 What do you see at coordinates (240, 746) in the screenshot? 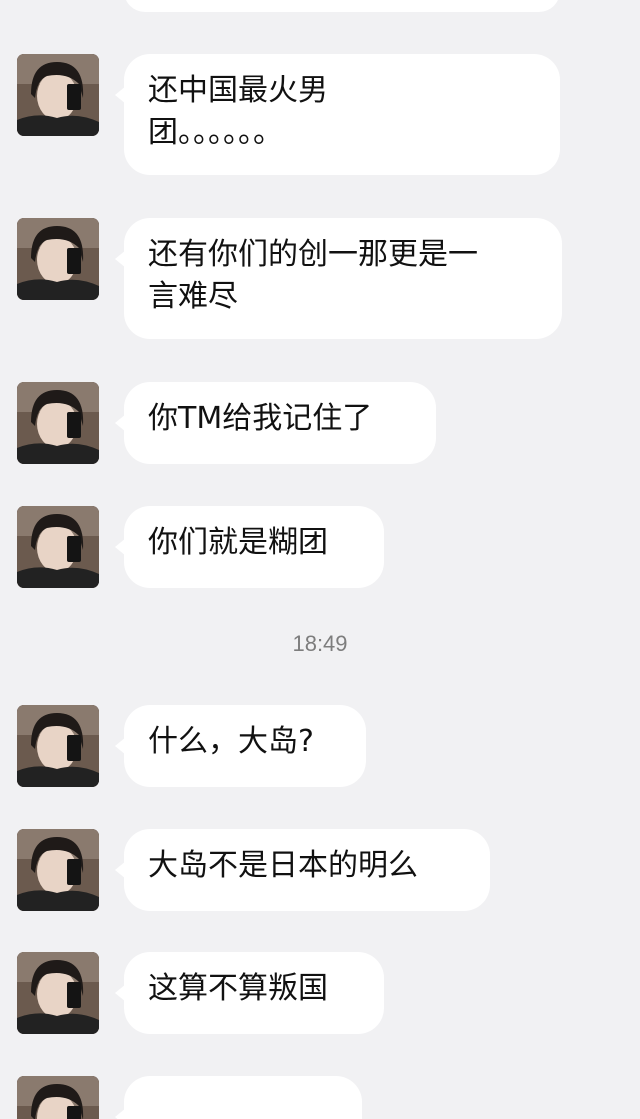
I see `message-bubble: 什么，大岛?` at bounding box center [240, 746].